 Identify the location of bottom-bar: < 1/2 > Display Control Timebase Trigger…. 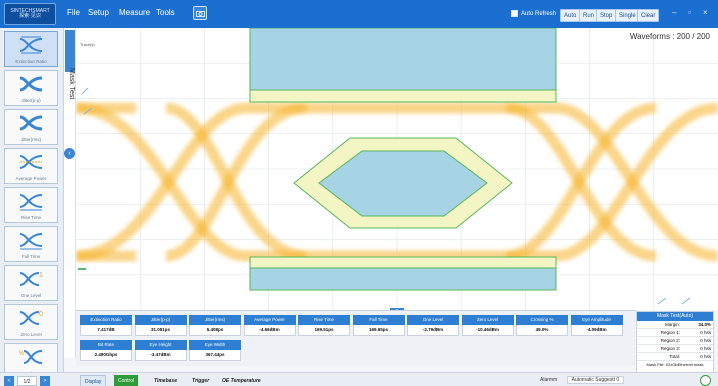
(359, 379).